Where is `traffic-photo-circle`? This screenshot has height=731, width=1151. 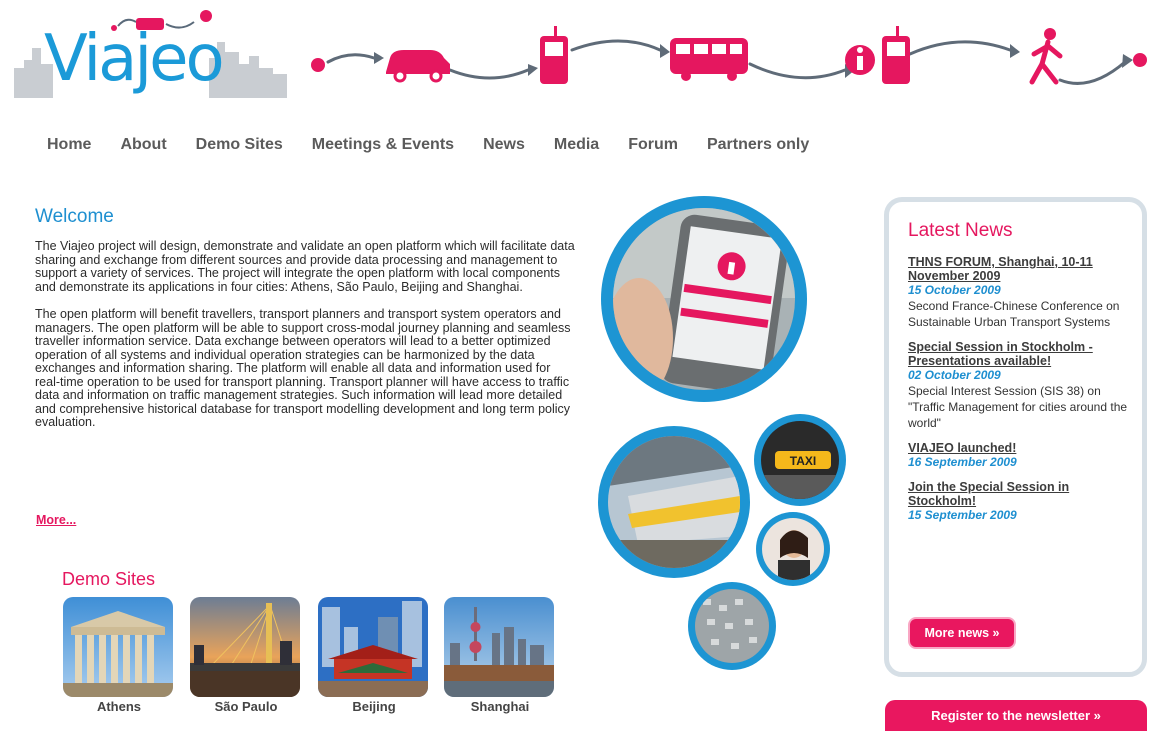 traffic-photo-circle is located at coordinates (732, 626).